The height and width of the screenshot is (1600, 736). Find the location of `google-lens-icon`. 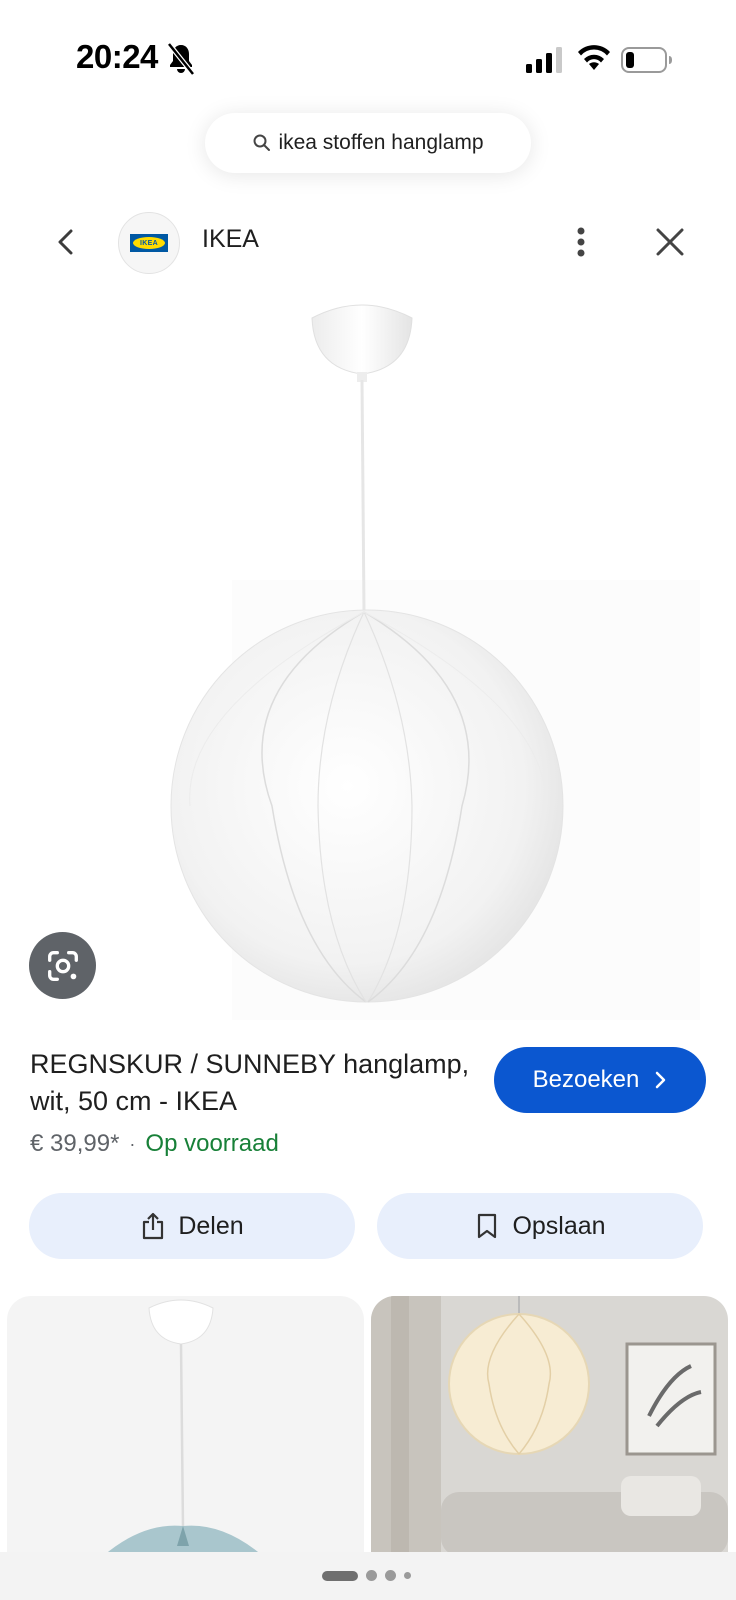

google-lens-icon is located at coordinates (62, 965).